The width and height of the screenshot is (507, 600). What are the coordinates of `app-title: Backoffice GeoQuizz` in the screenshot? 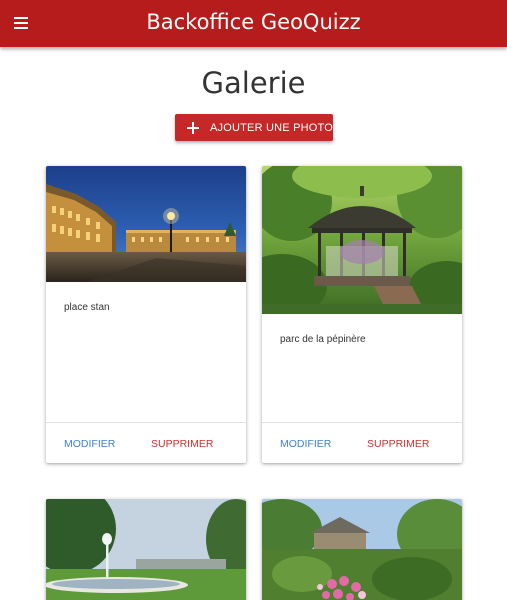 It's located at (253, 22).